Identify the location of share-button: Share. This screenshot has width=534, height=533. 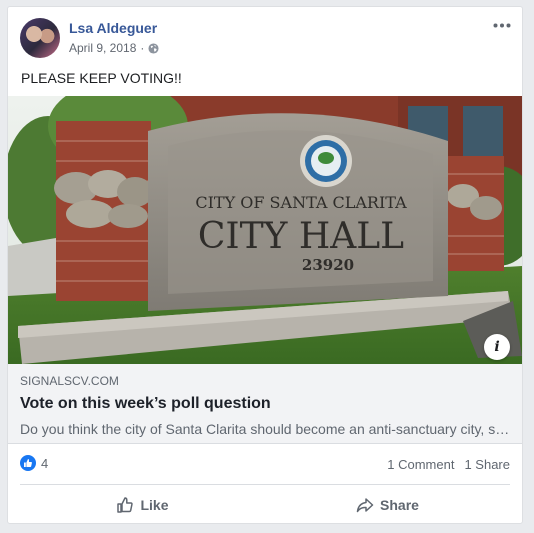
(387, 505).